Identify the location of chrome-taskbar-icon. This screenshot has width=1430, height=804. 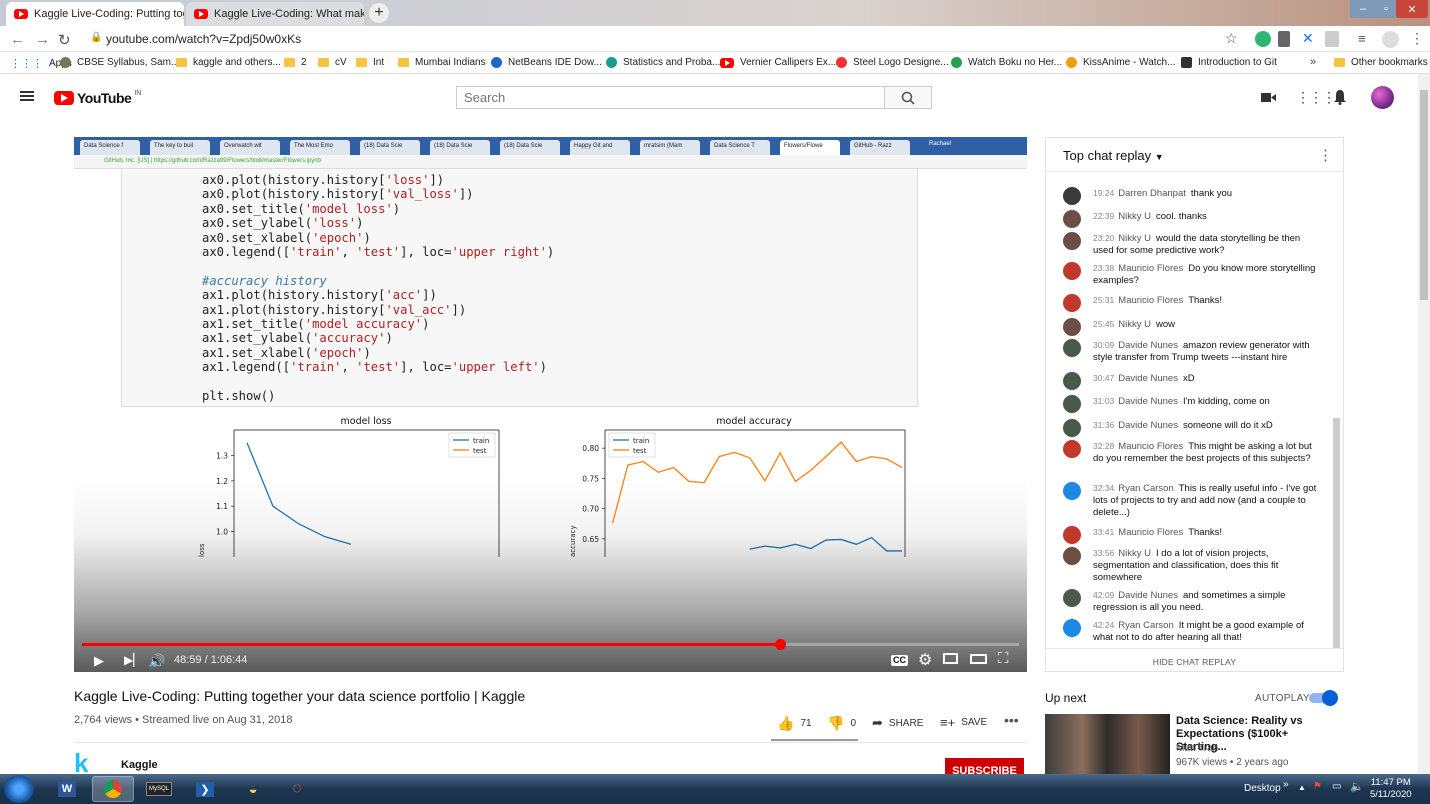
(113, 789).